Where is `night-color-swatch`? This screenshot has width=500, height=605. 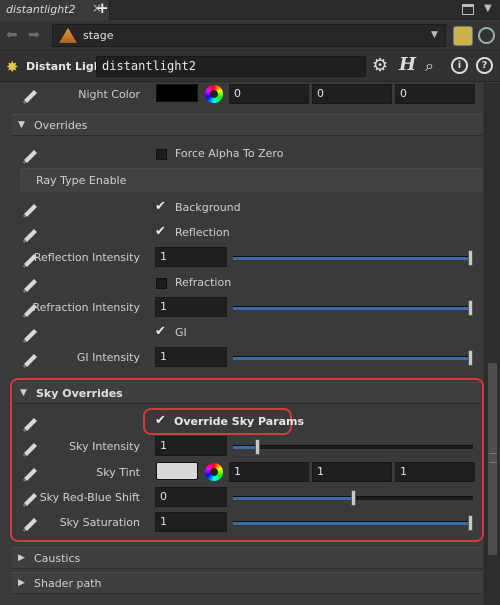
night-color-swatch is located at coordinates (177, 93).